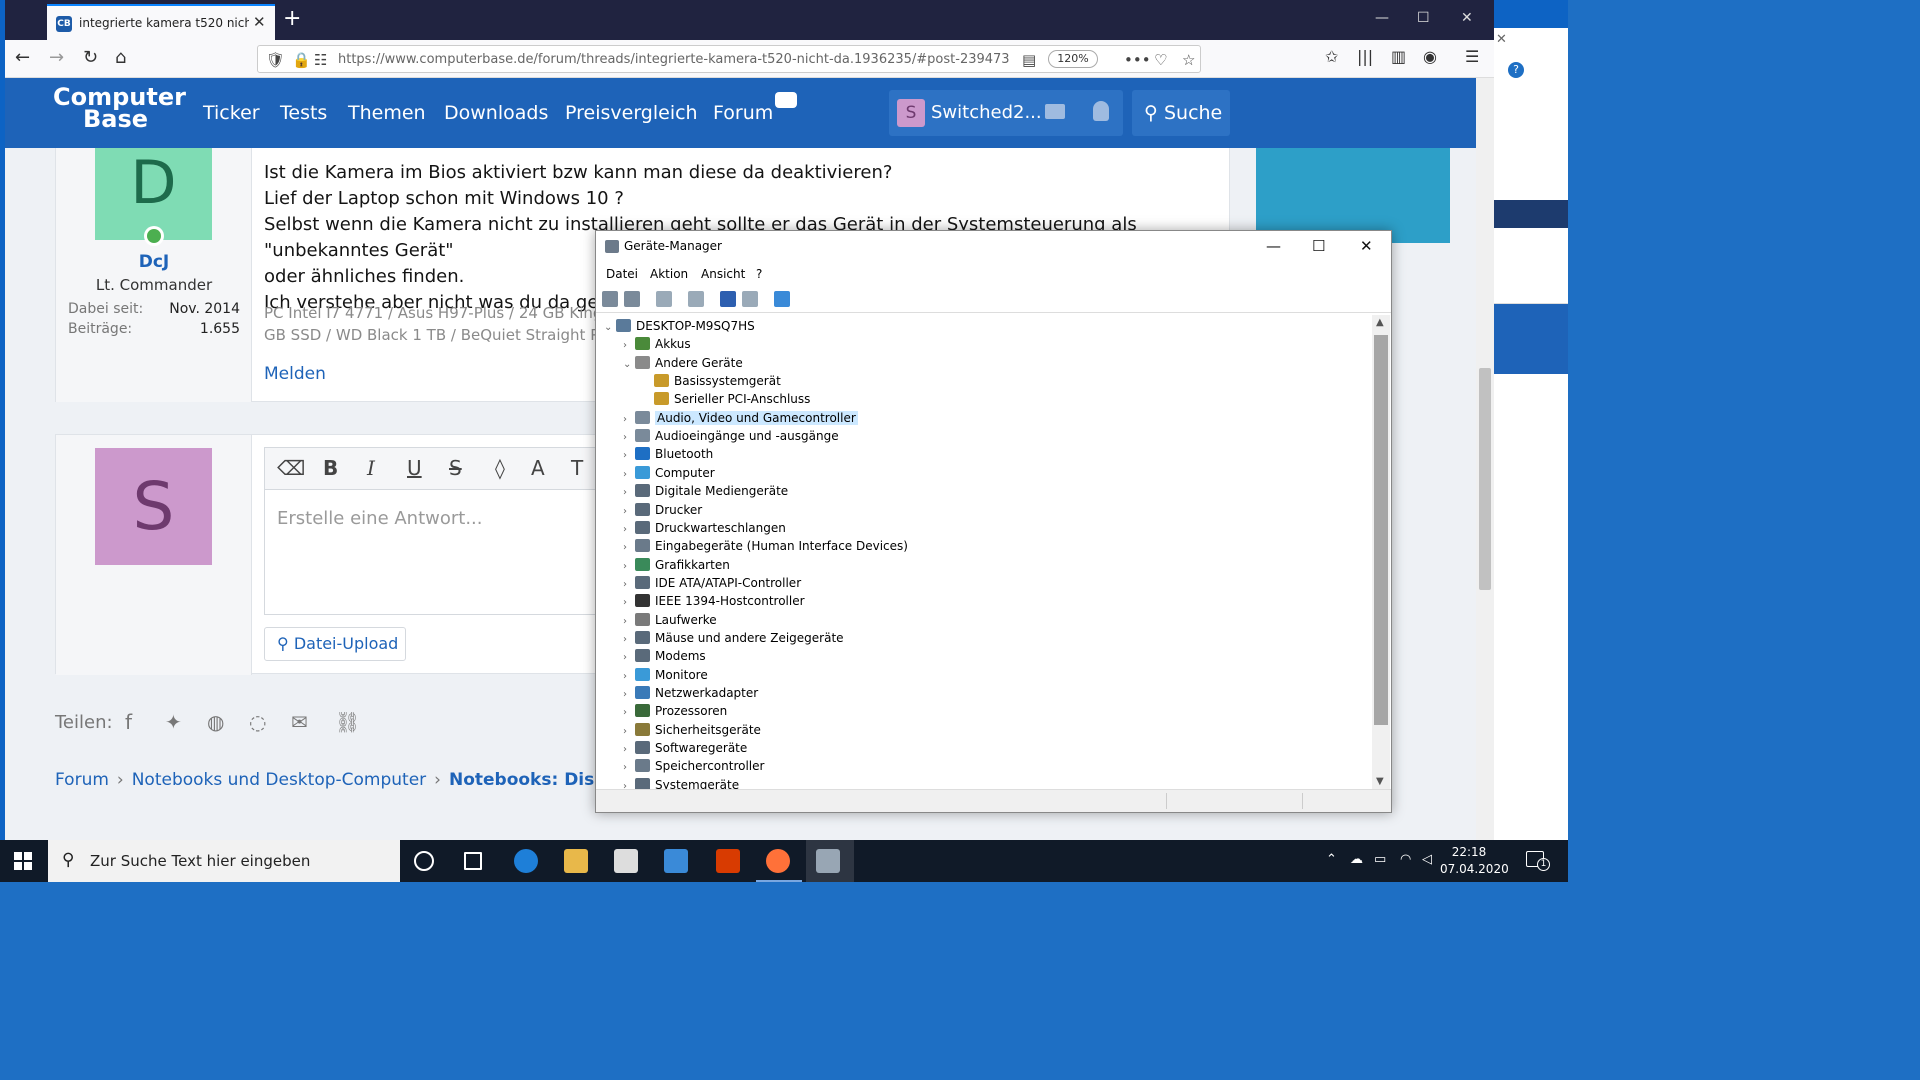 This screenshot has width=1920, height=1080. I want to click on whatsapp-icon: ◌, so click(257, 722).